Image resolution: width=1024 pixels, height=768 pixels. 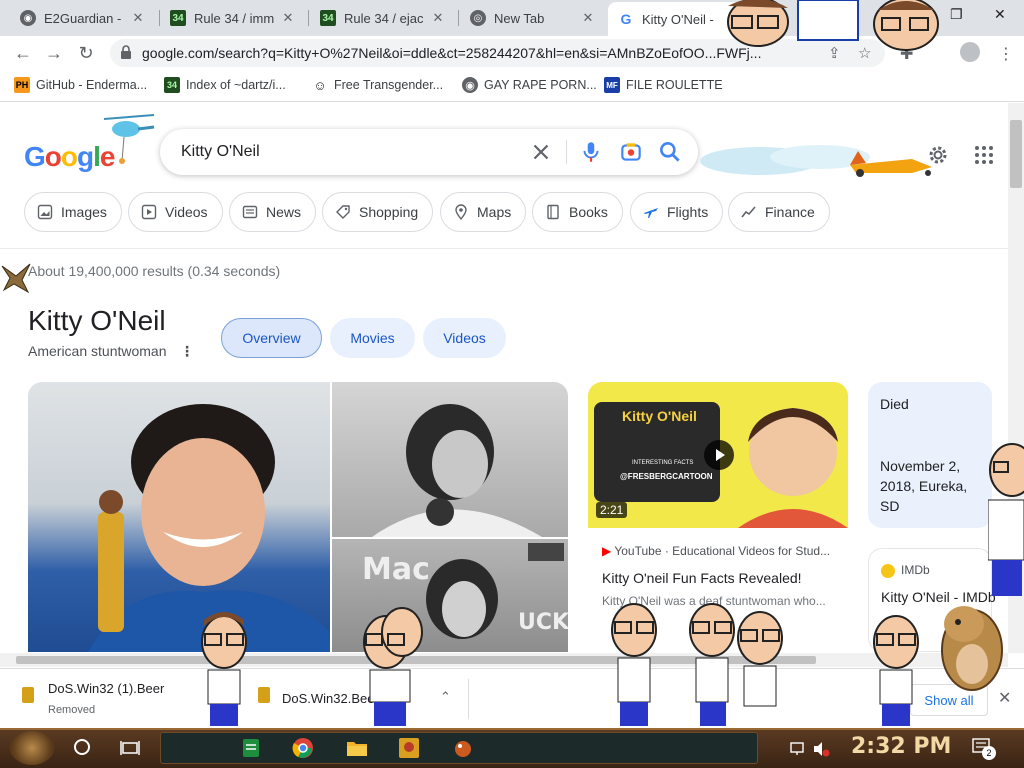 What do you see at coordinates (409, 748) in the screenshot?
I see `media-app-icon` at bounding box center [409, 748].